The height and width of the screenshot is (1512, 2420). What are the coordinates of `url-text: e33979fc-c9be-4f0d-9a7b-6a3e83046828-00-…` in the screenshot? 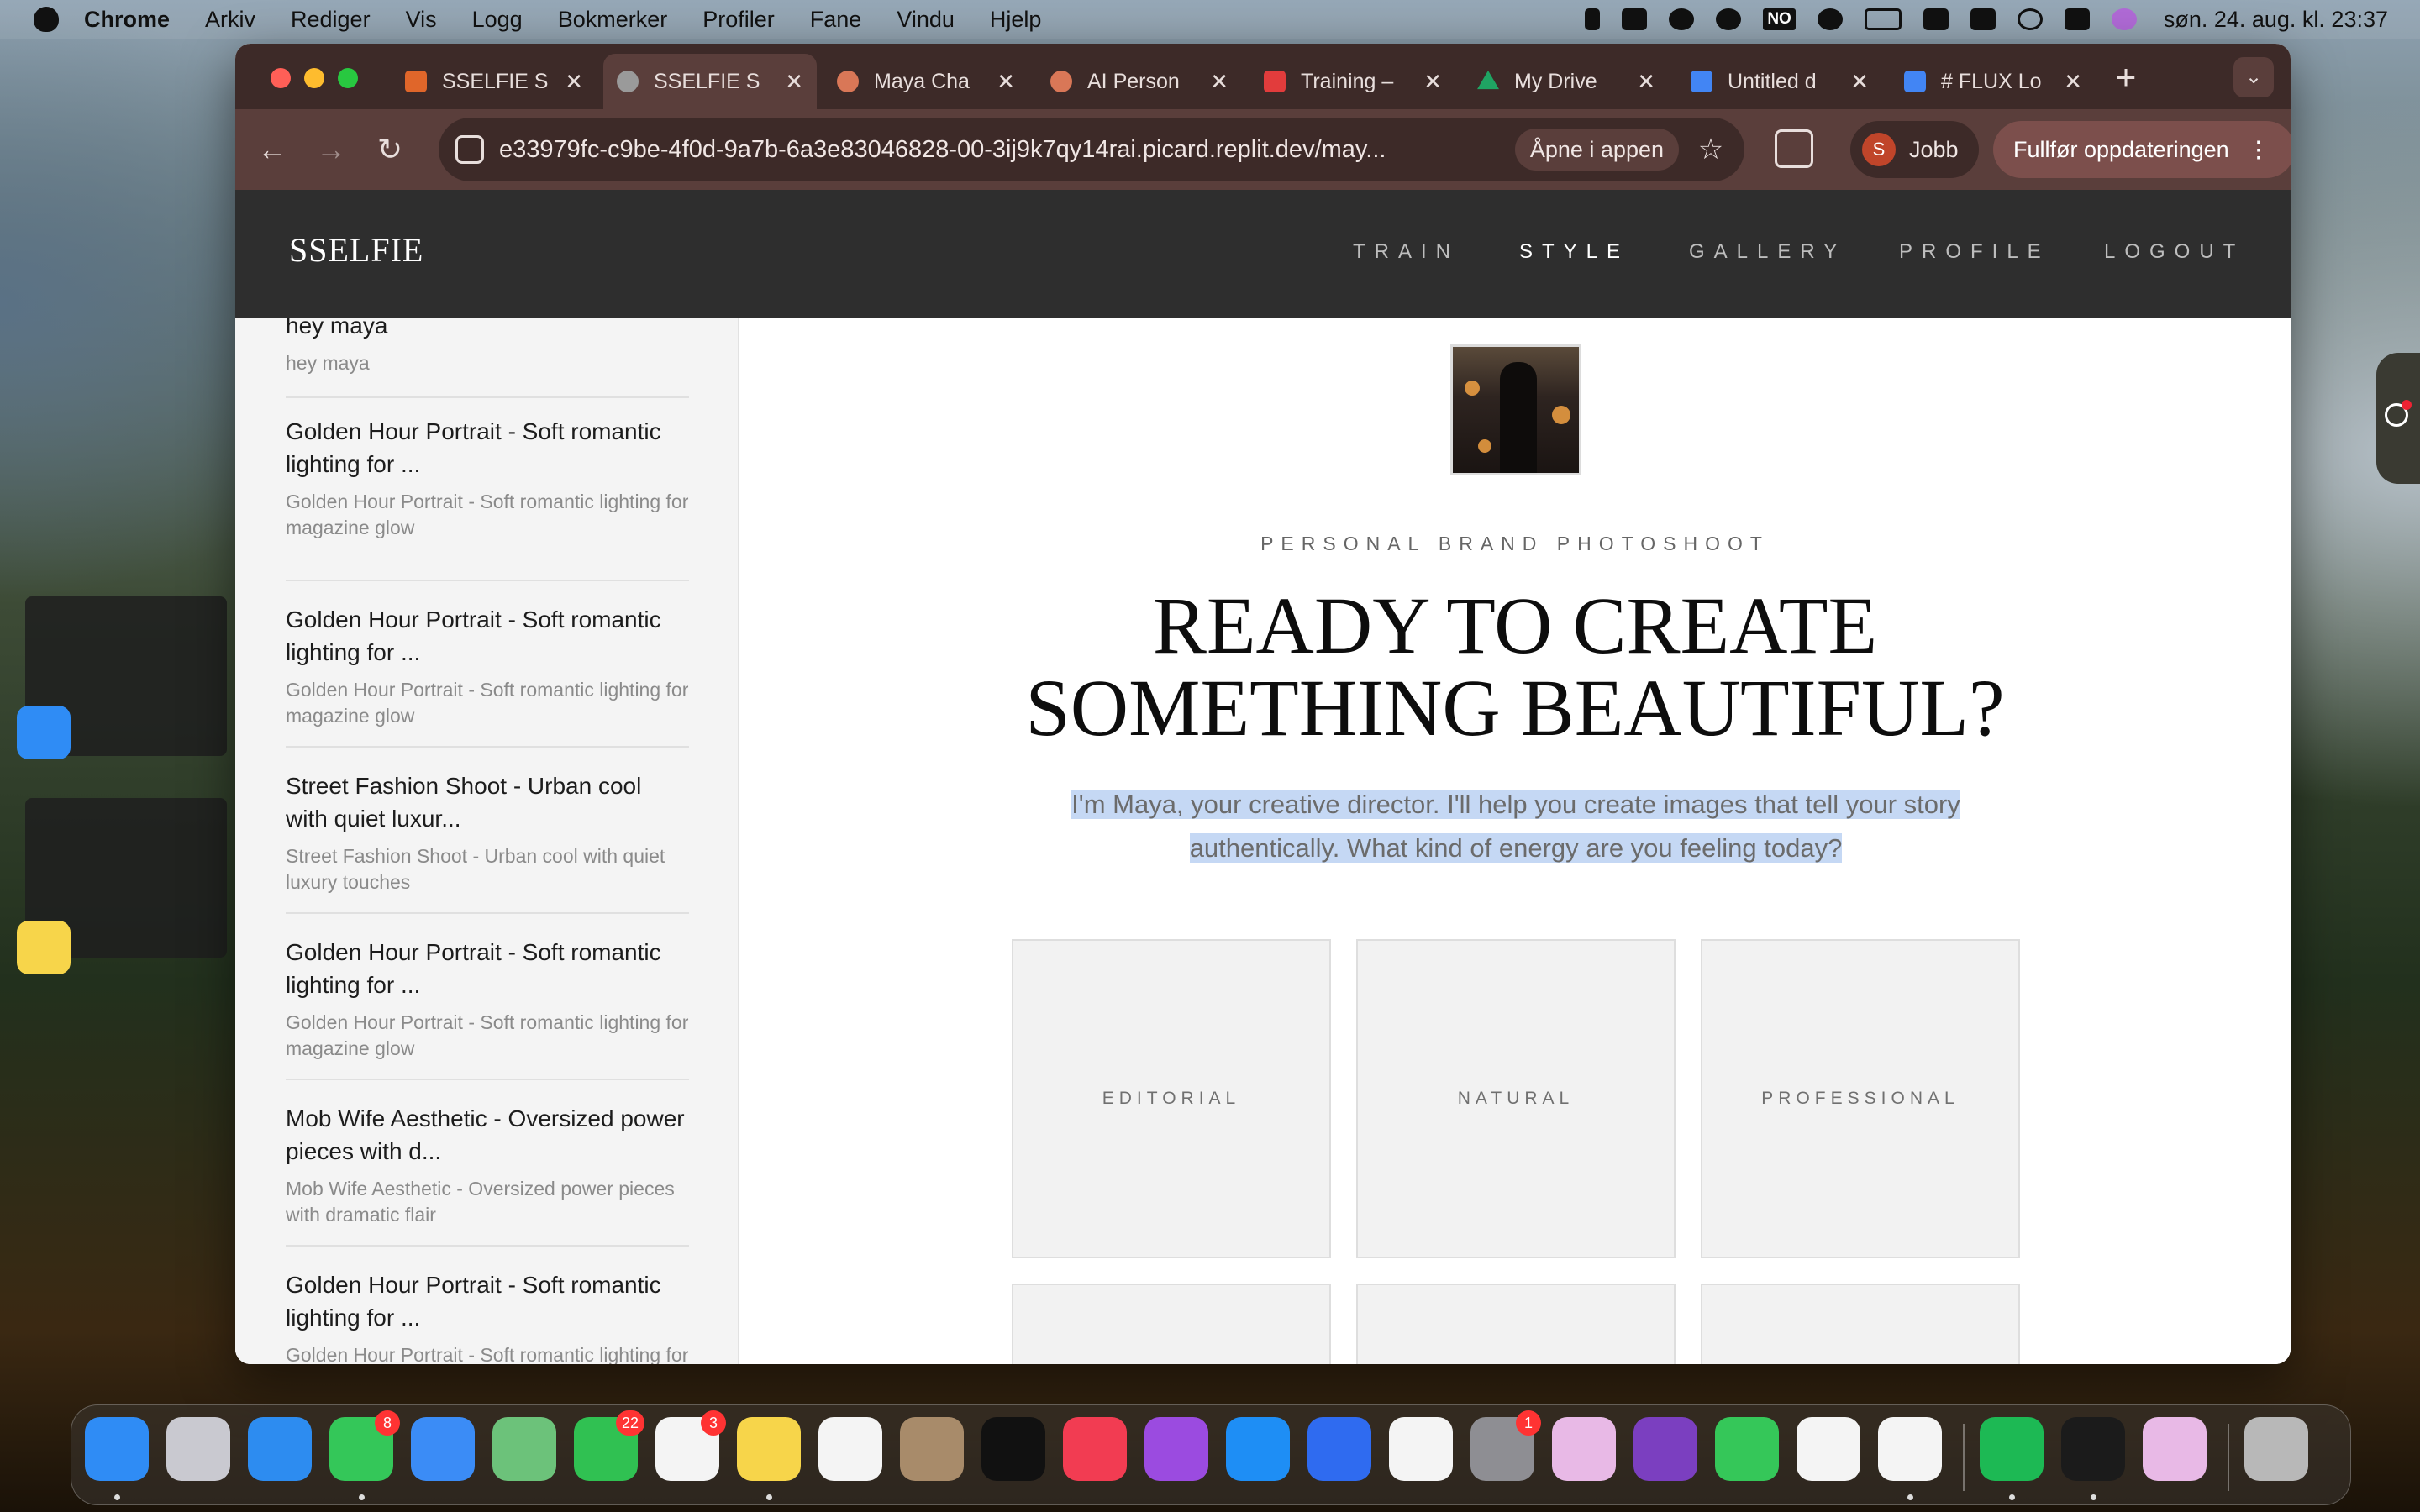 It's located at (1000, 150).